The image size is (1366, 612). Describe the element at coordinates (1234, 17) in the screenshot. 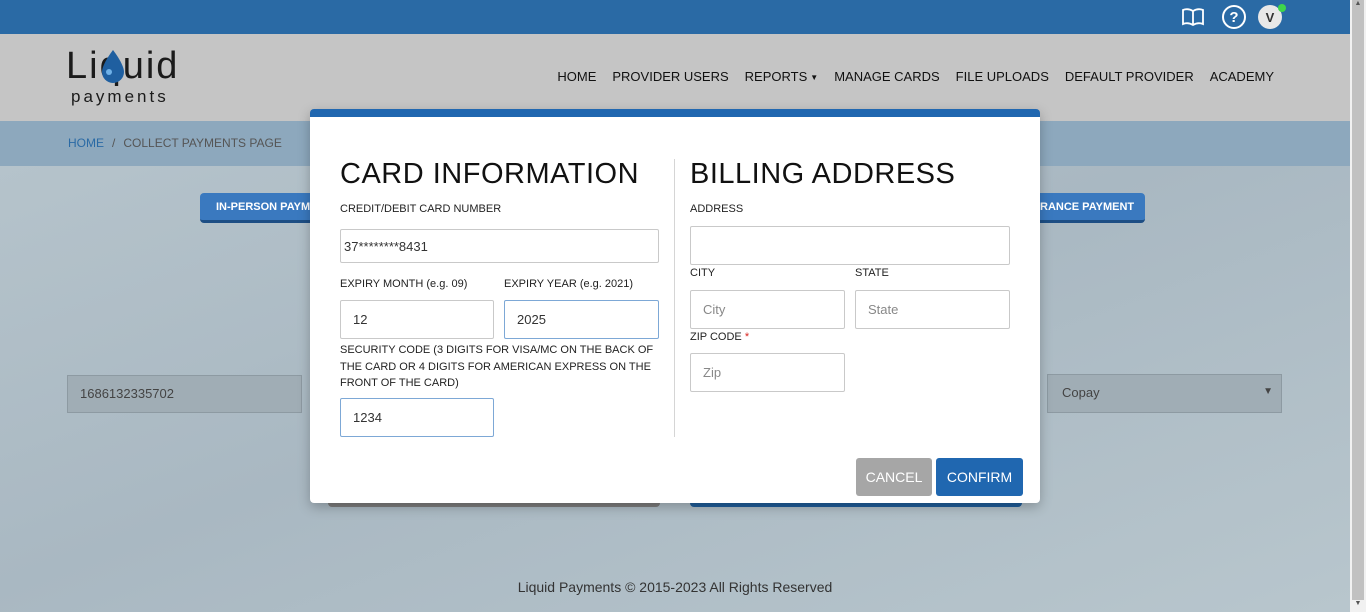

I see `help-icon: ?` at that location.